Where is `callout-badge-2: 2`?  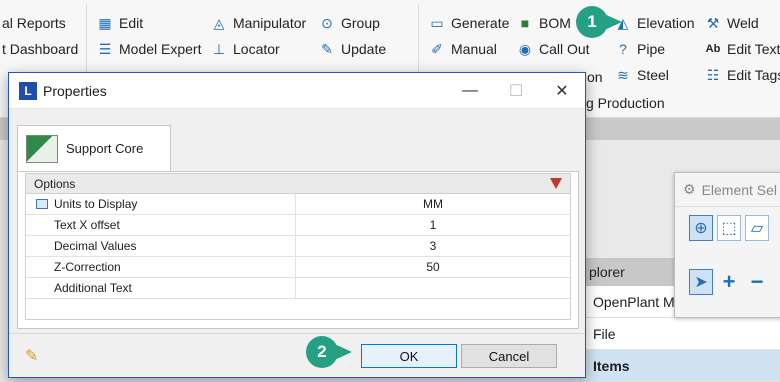
callout-badge-2: 2 is located at coordinates (329, 352).